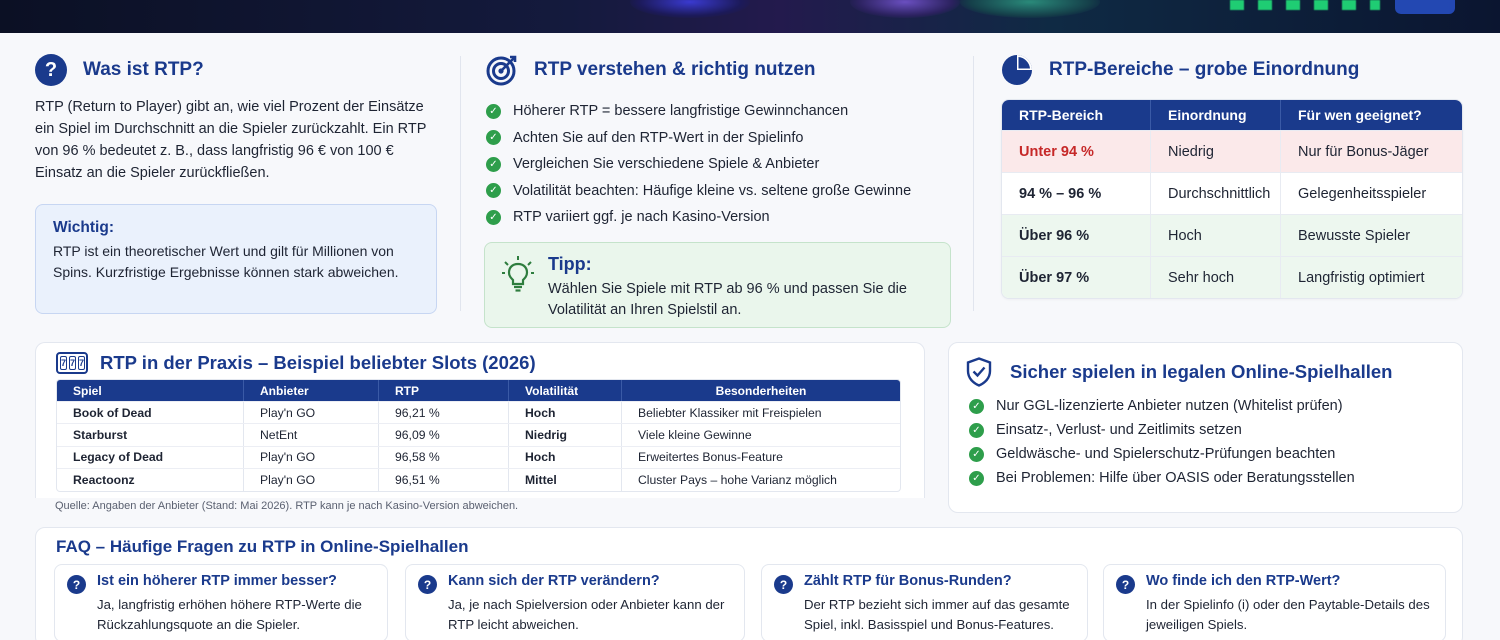  I want to click on faq-question: Zählt RTP für Bonus-Runden?, so click(908, 581).